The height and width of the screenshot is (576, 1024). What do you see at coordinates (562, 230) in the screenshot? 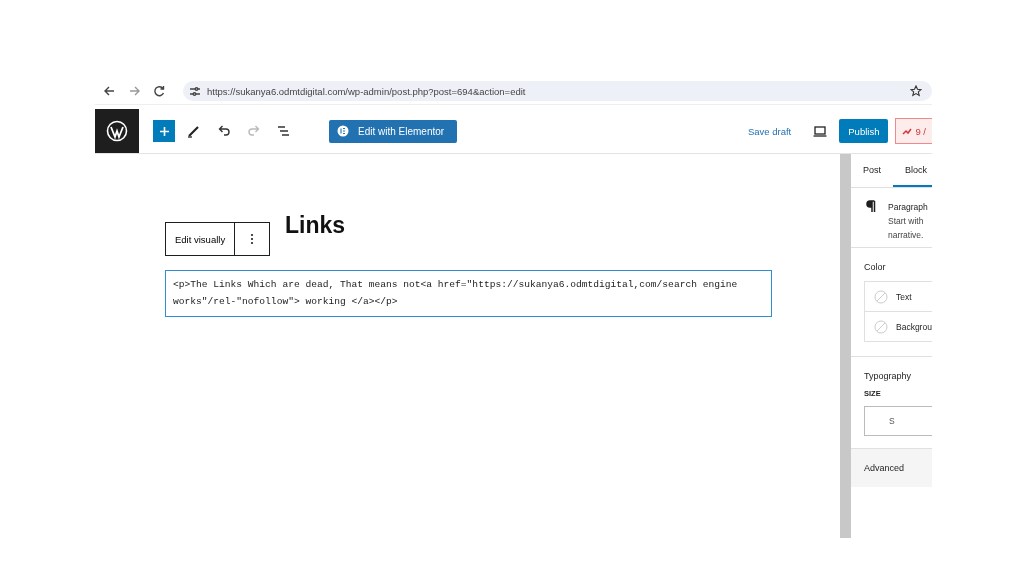
I see `post-title: Links` at bounding box center [562, 230].